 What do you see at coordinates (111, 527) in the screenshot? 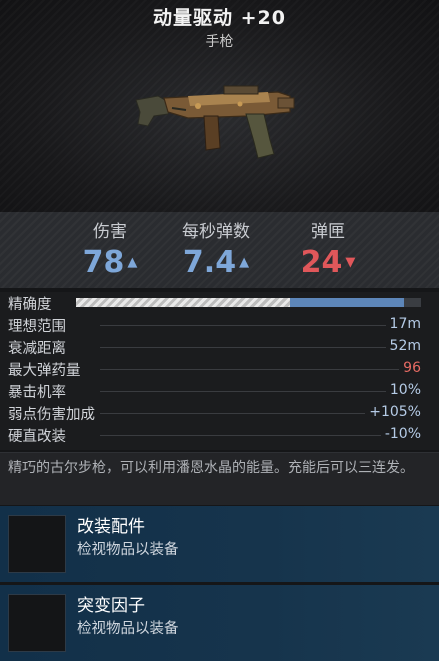
I see `slot-name: 改装配件` at bounding box center [111, 527].